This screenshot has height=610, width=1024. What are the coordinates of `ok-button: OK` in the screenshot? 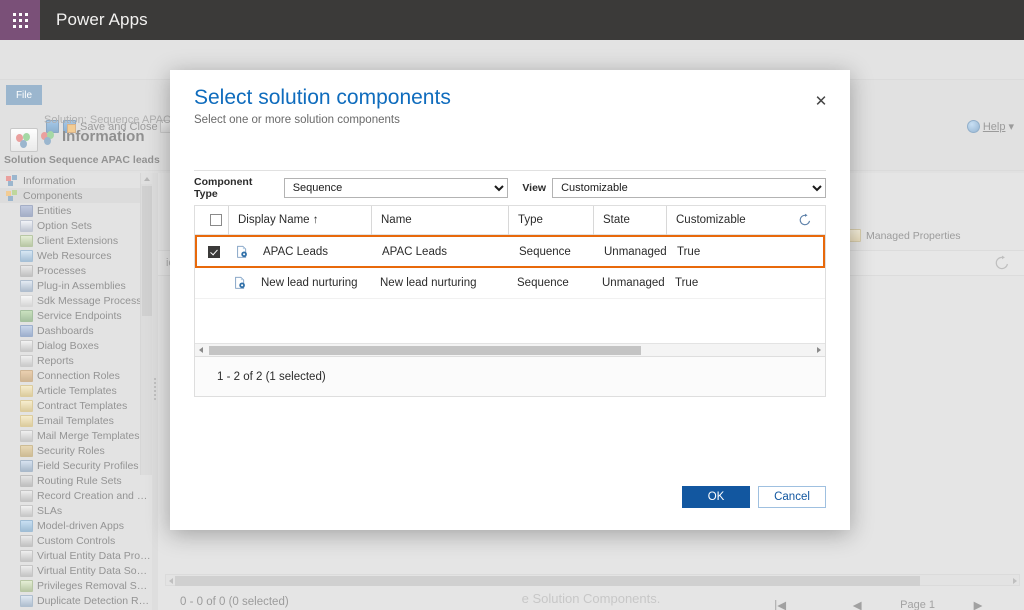 It's located at (716, 497).